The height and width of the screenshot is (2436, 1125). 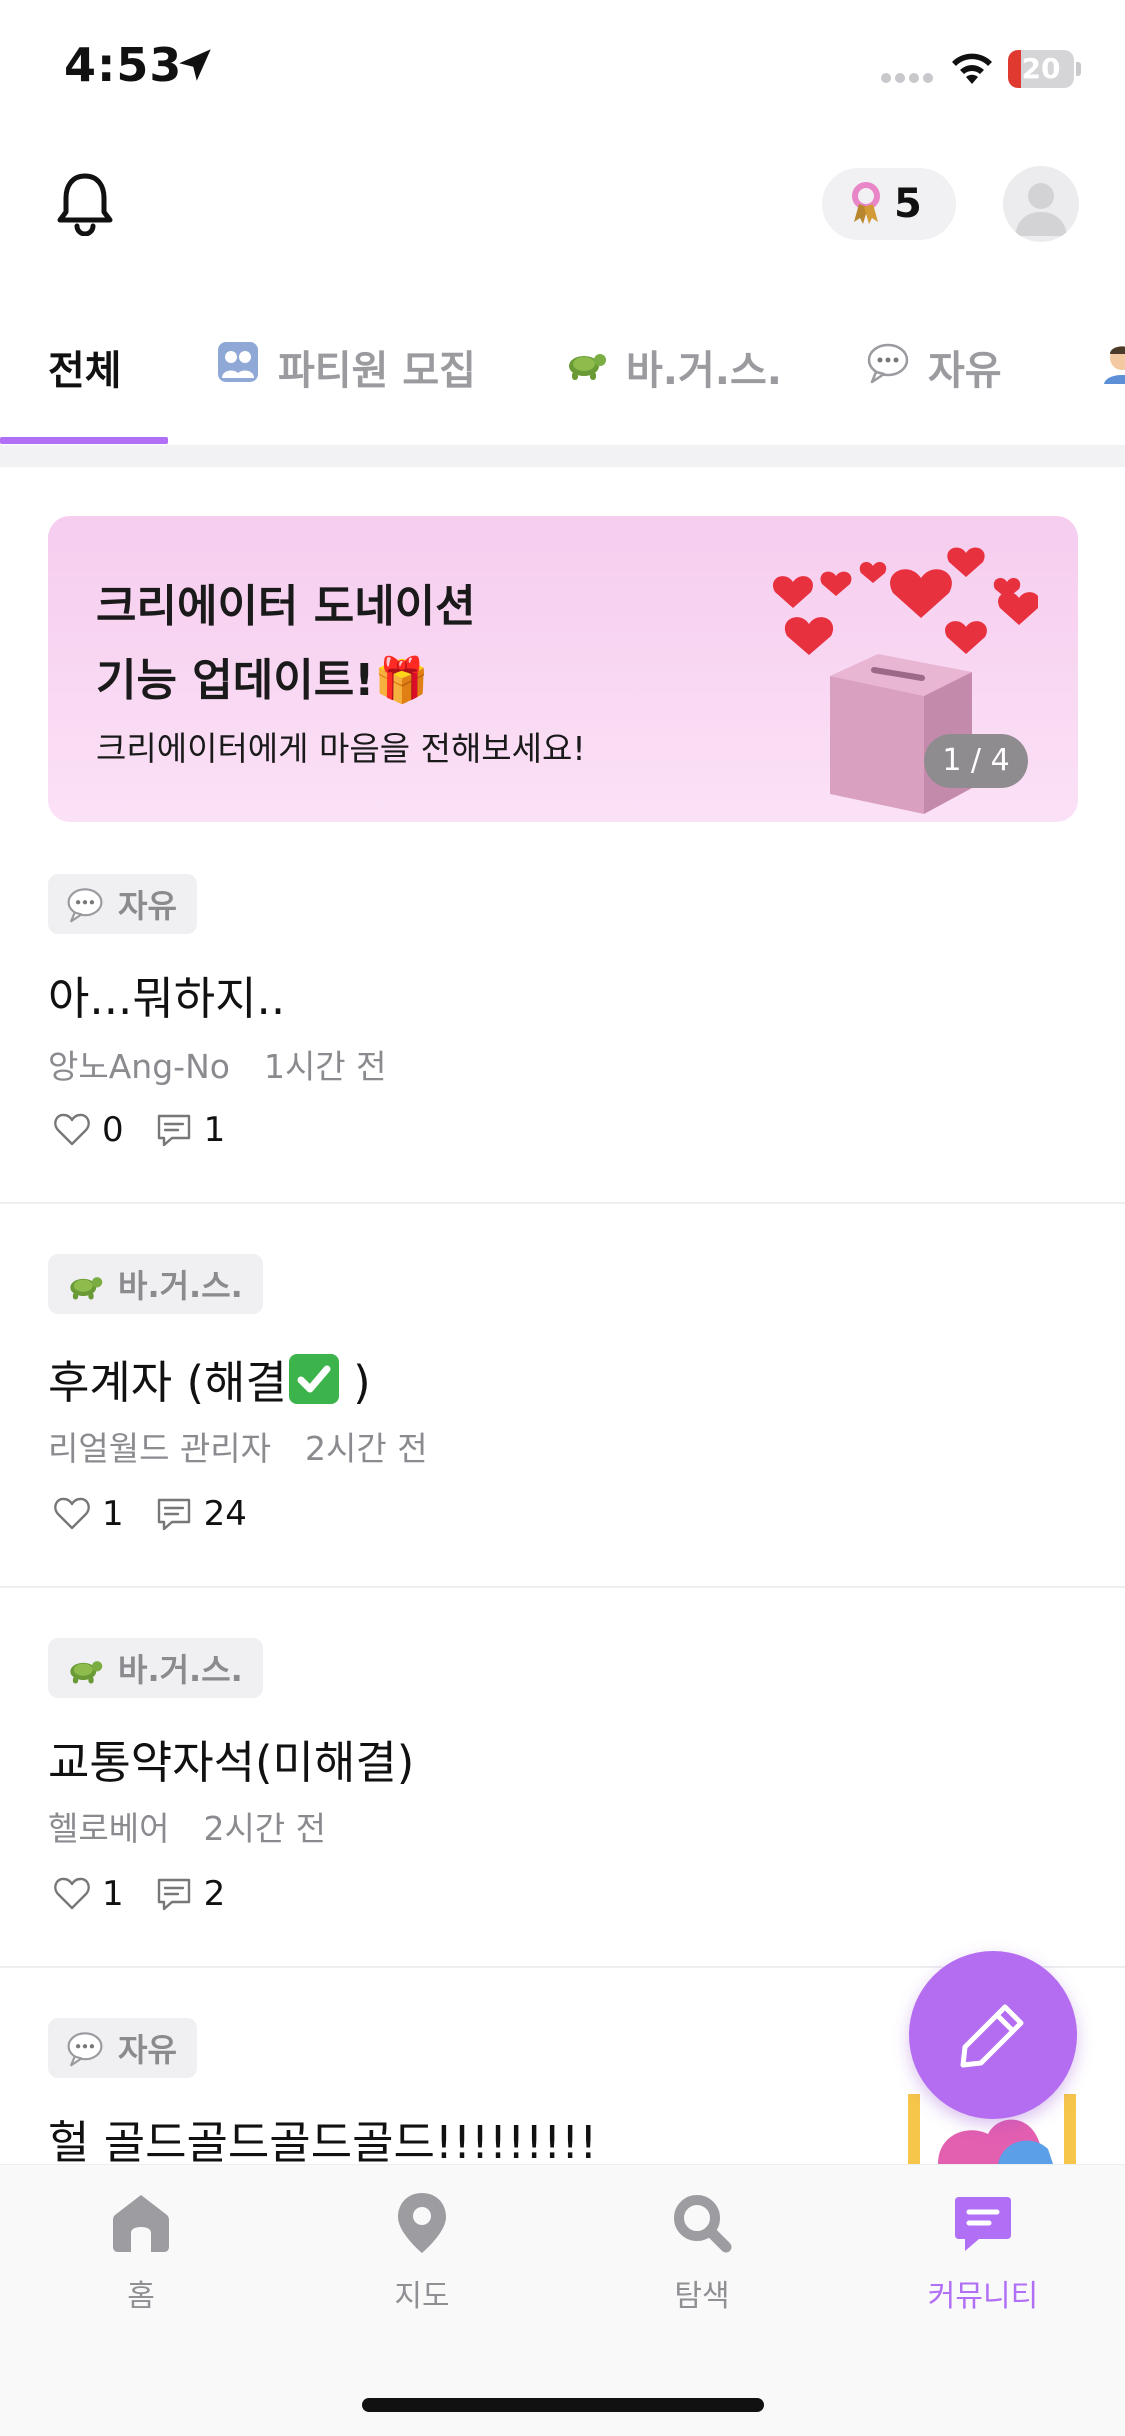 I want to click on nav-map: 지도, so click(x=422, y=2253).